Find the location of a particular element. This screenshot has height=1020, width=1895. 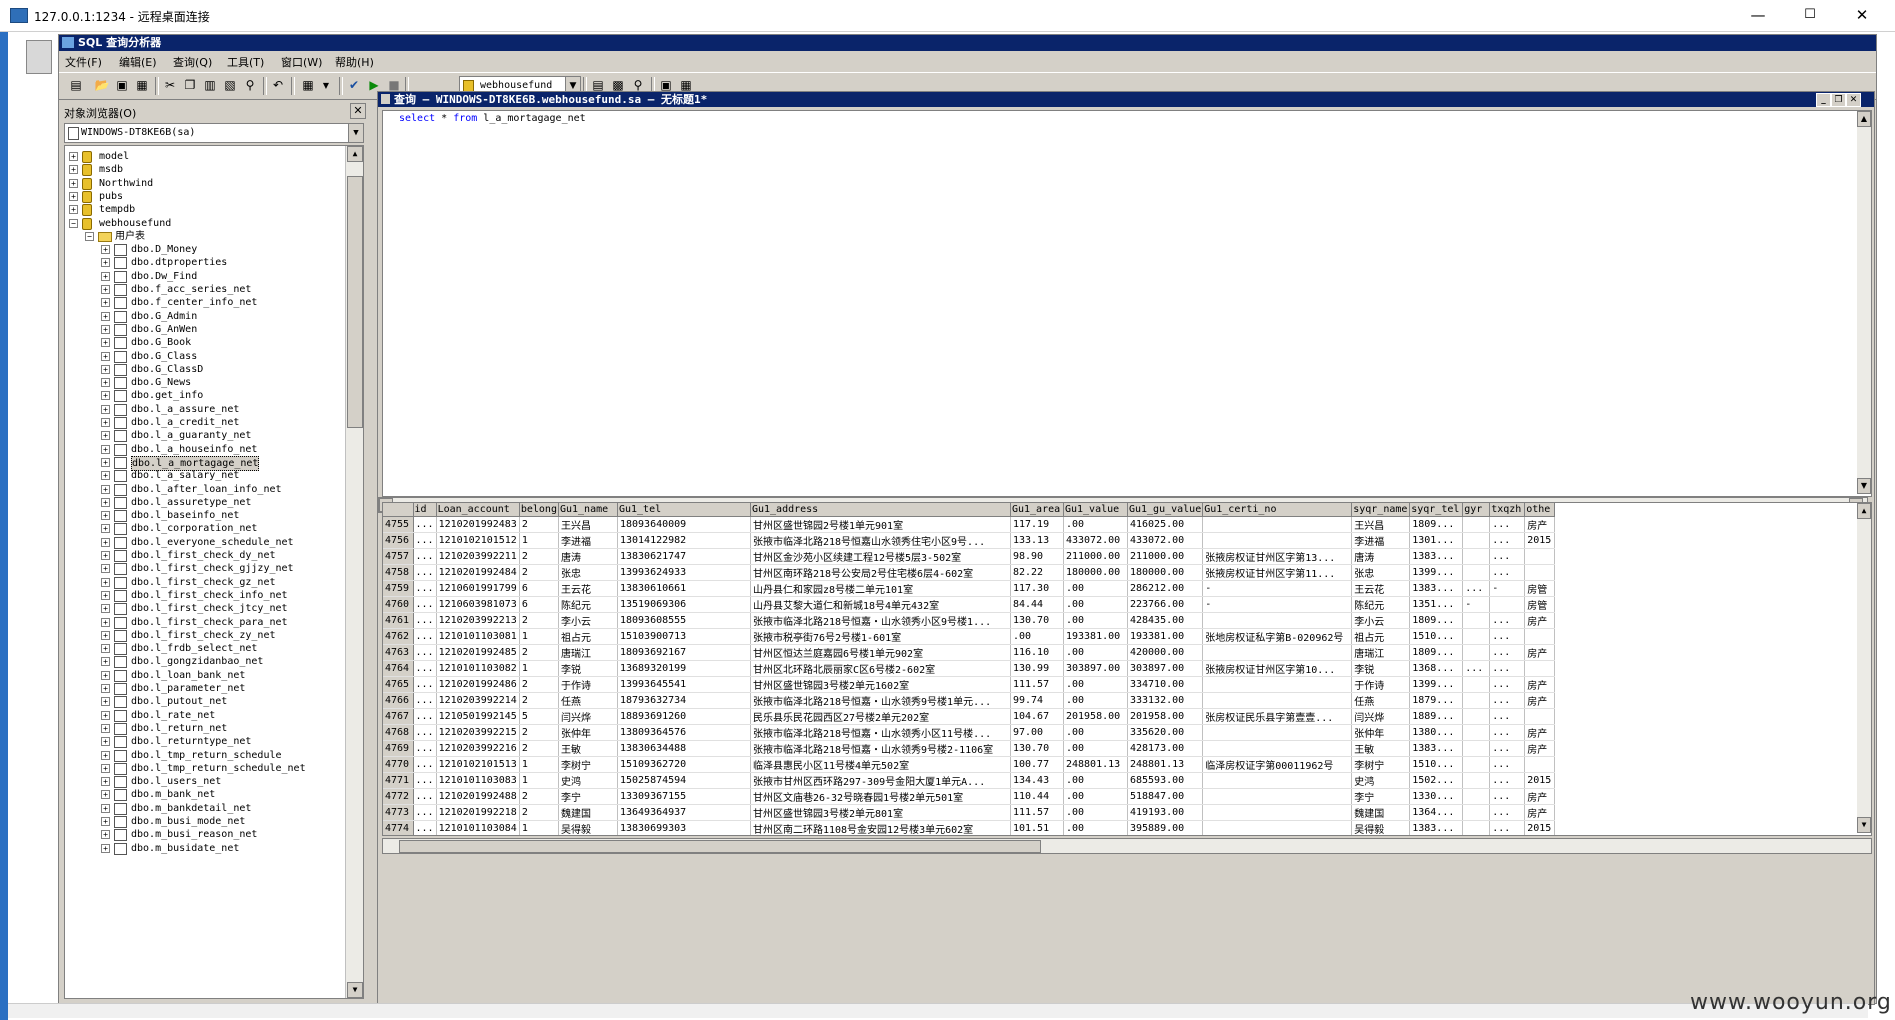

table-cell: 甘州区金沙苑小区续建工程12号楼5层3-502室 is located at coordinates (880, 556).